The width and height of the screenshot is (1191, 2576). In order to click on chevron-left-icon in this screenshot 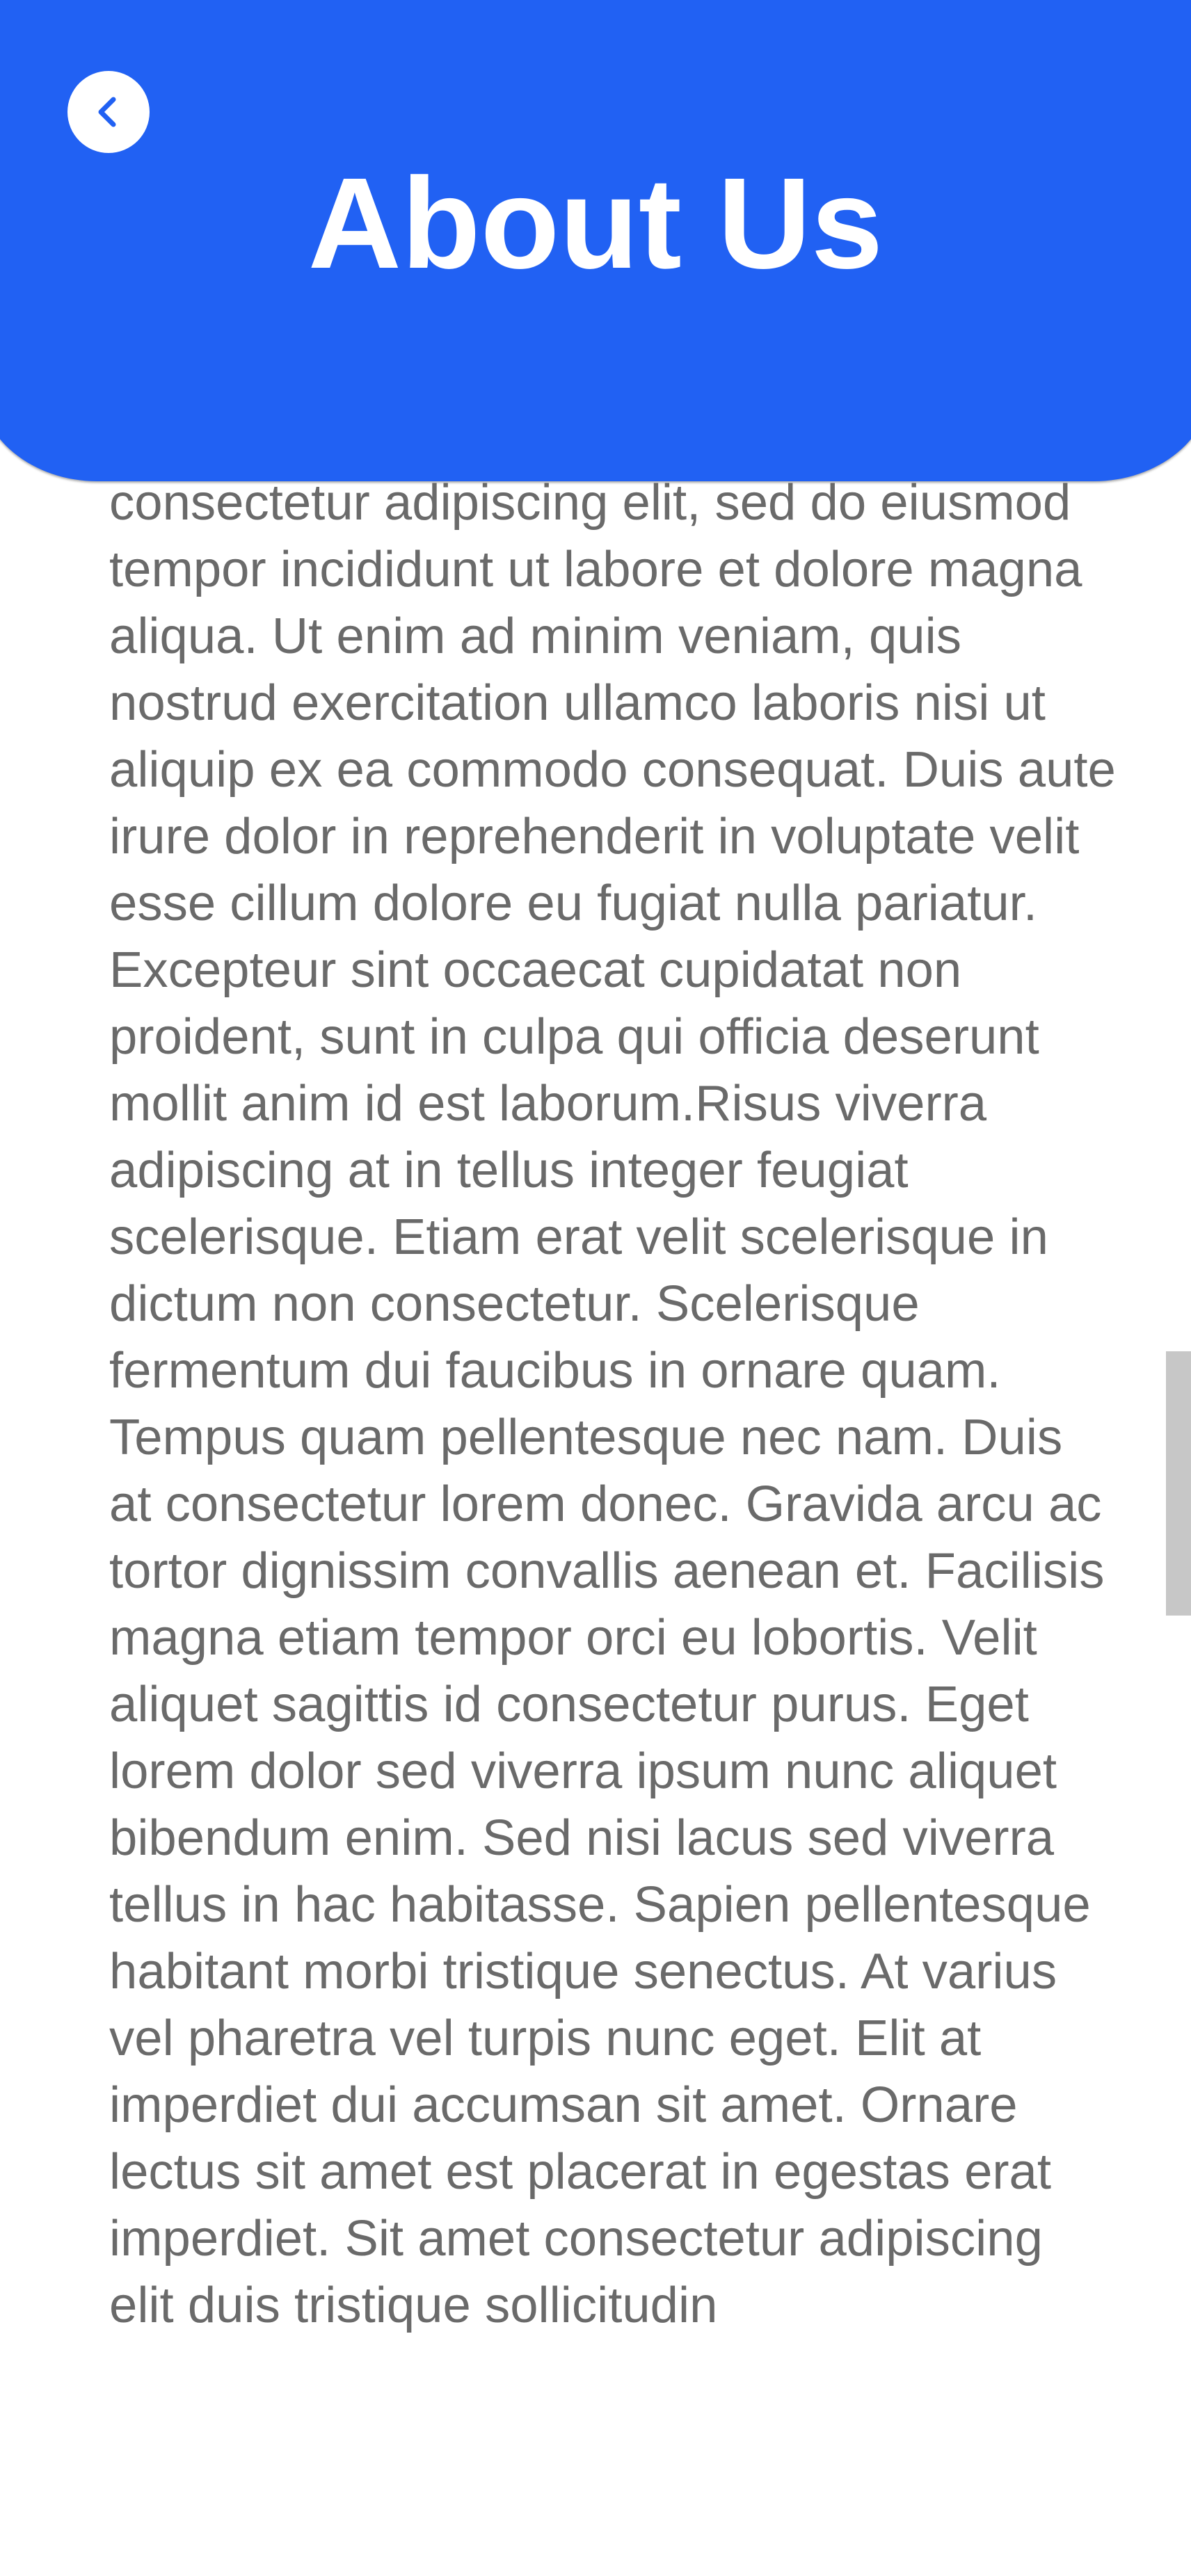, I will do `click(107, 112)`.